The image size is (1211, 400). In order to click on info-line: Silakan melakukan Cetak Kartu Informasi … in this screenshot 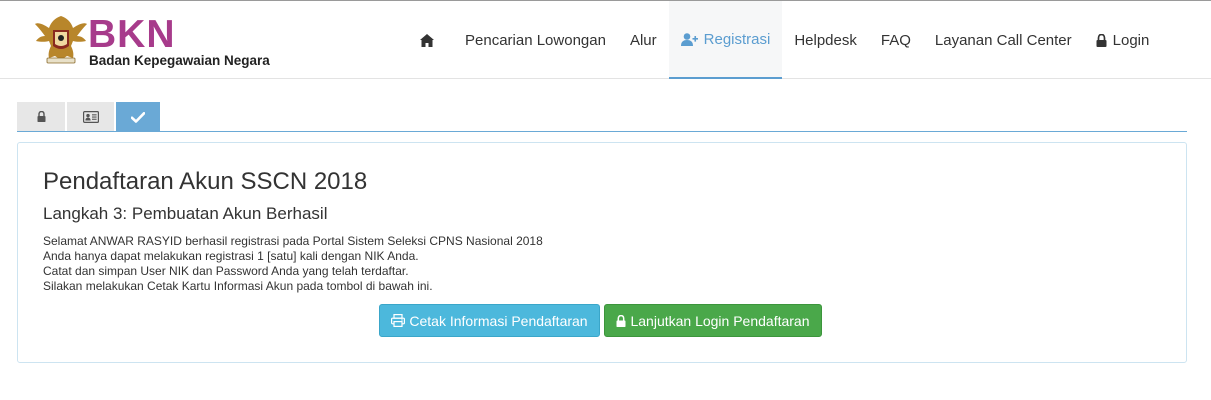, I will do `click(238, 286)`.